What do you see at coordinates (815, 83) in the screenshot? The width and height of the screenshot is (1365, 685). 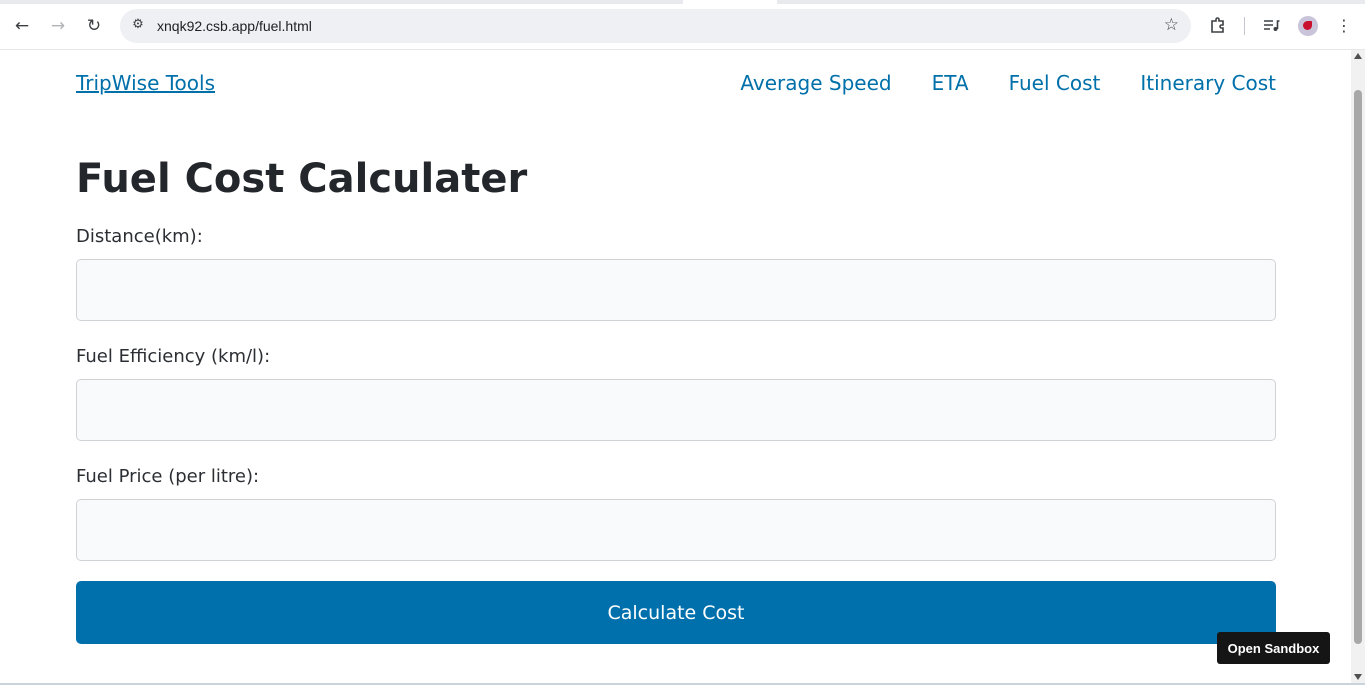 I see `nav-link-average-speed: Average Speed` at bounding box center [815, 83].